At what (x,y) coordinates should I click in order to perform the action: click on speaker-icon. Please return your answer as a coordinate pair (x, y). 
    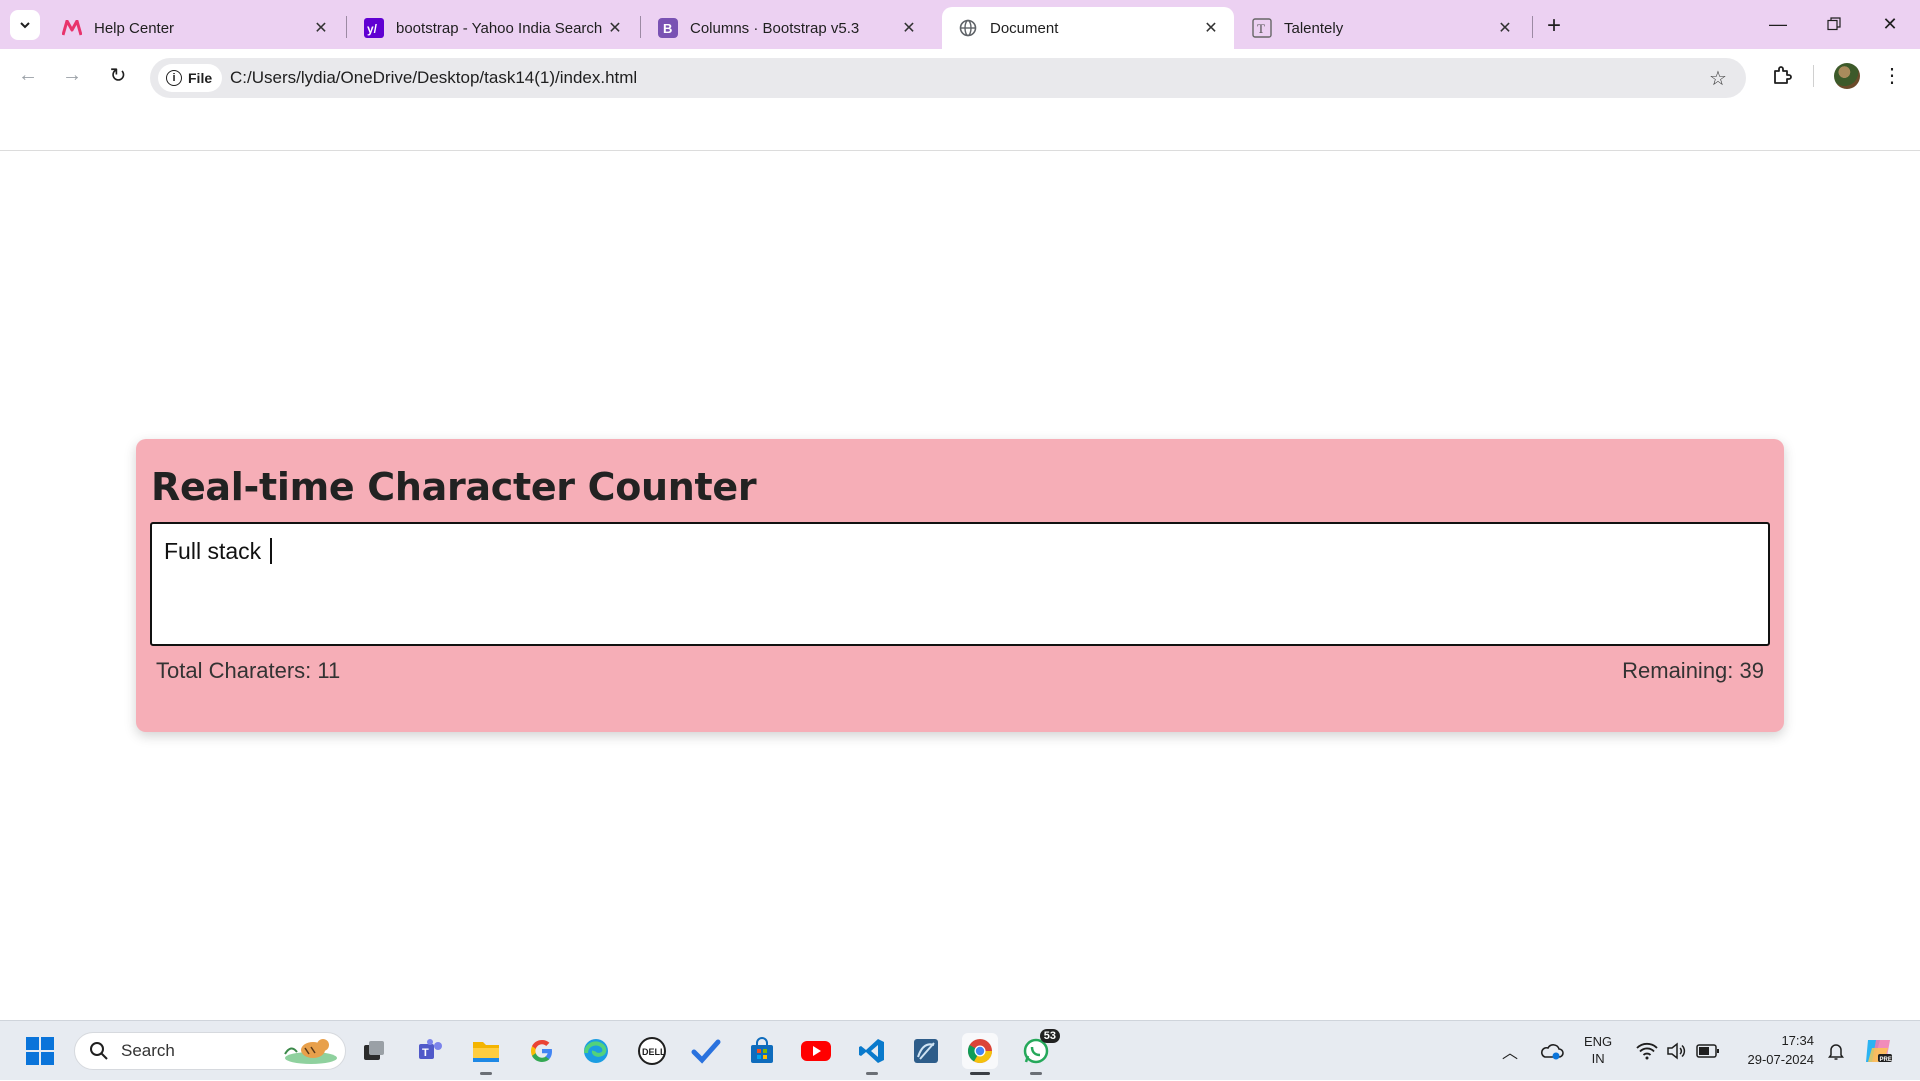
    Looking at the image, I should click on (1676, 1051).